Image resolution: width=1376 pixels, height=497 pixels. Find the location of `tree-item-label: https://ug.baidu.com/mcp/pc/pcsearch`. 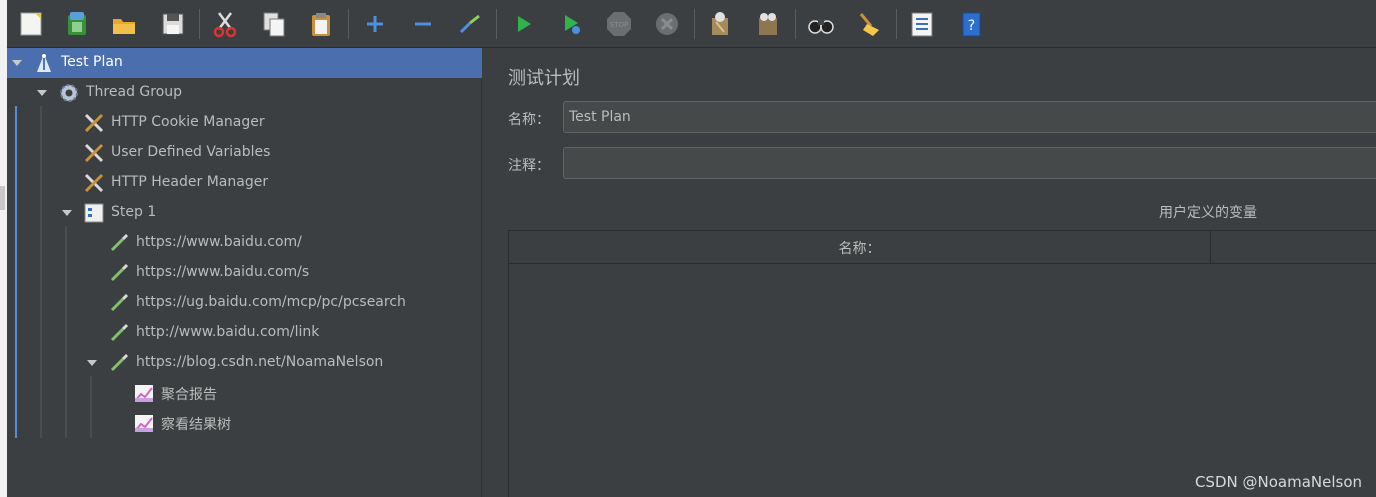

tree-item-label: https://ug.baidu.com/mcp/pc/pcsearch is located at coordinates (271, 302).